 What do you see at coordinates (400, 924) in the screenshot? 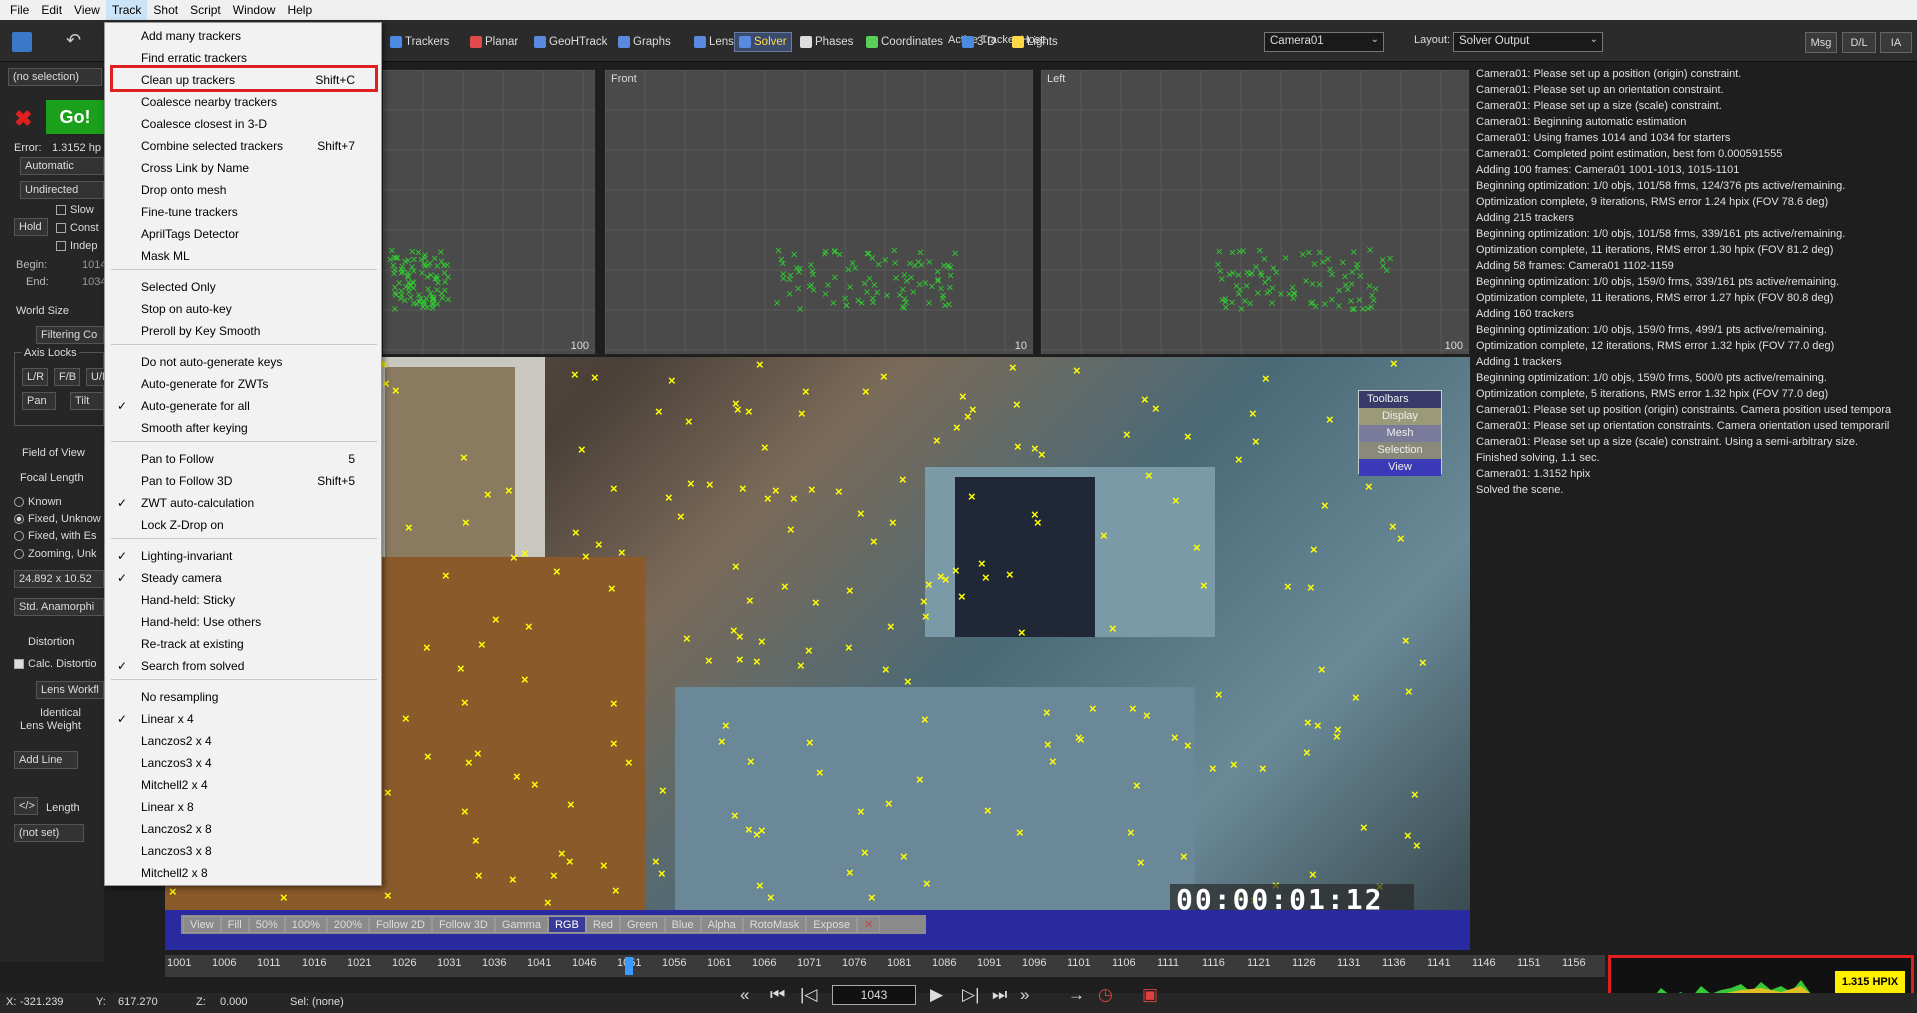
I see `viewbar-follow-2d: Follow 2D` at bounding box center [400, 924].